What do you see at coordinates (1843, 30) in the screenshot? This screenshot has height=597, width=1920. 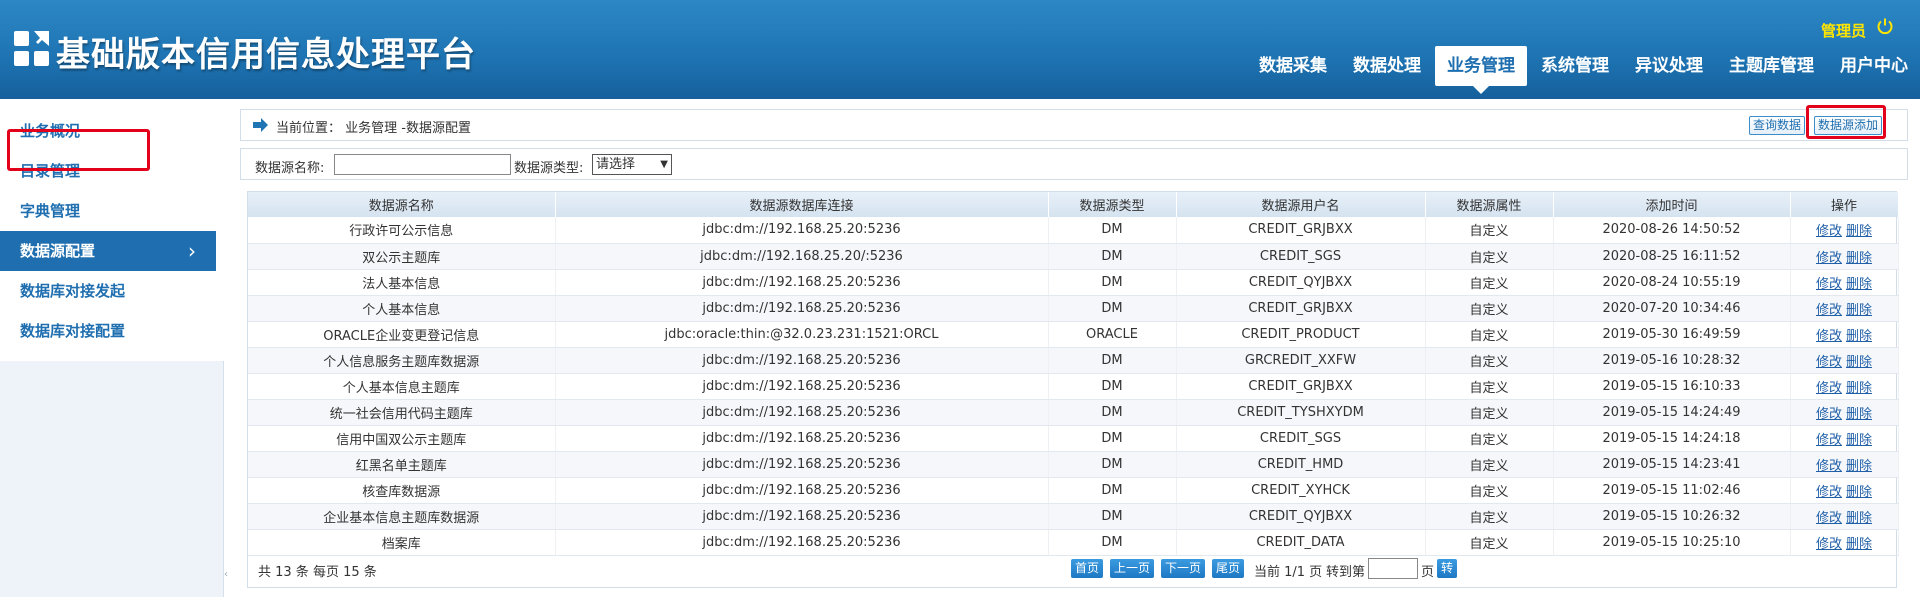 I see `user-name: 管理员` at bounding box center [1843, 30].